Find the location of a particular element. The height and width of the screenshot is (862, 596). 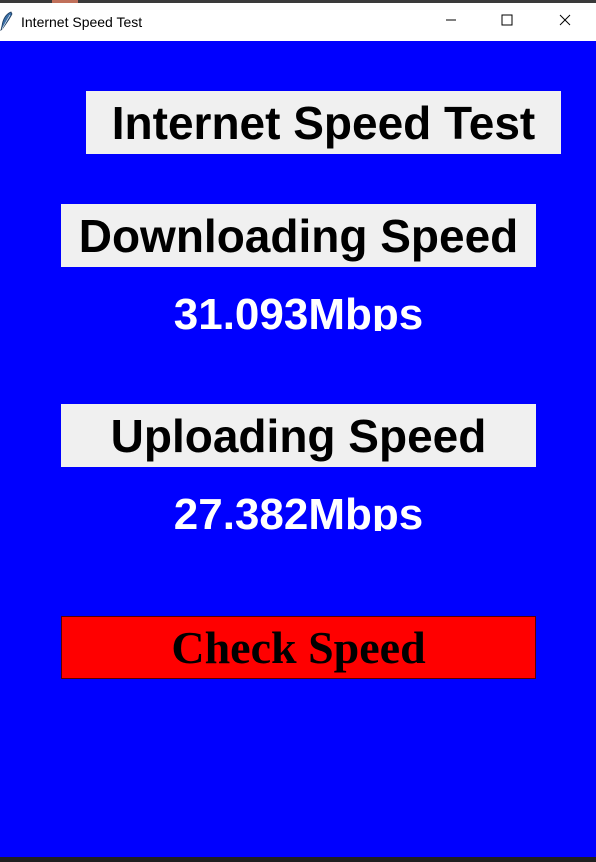

close-button is located at coordinates (565, 22).